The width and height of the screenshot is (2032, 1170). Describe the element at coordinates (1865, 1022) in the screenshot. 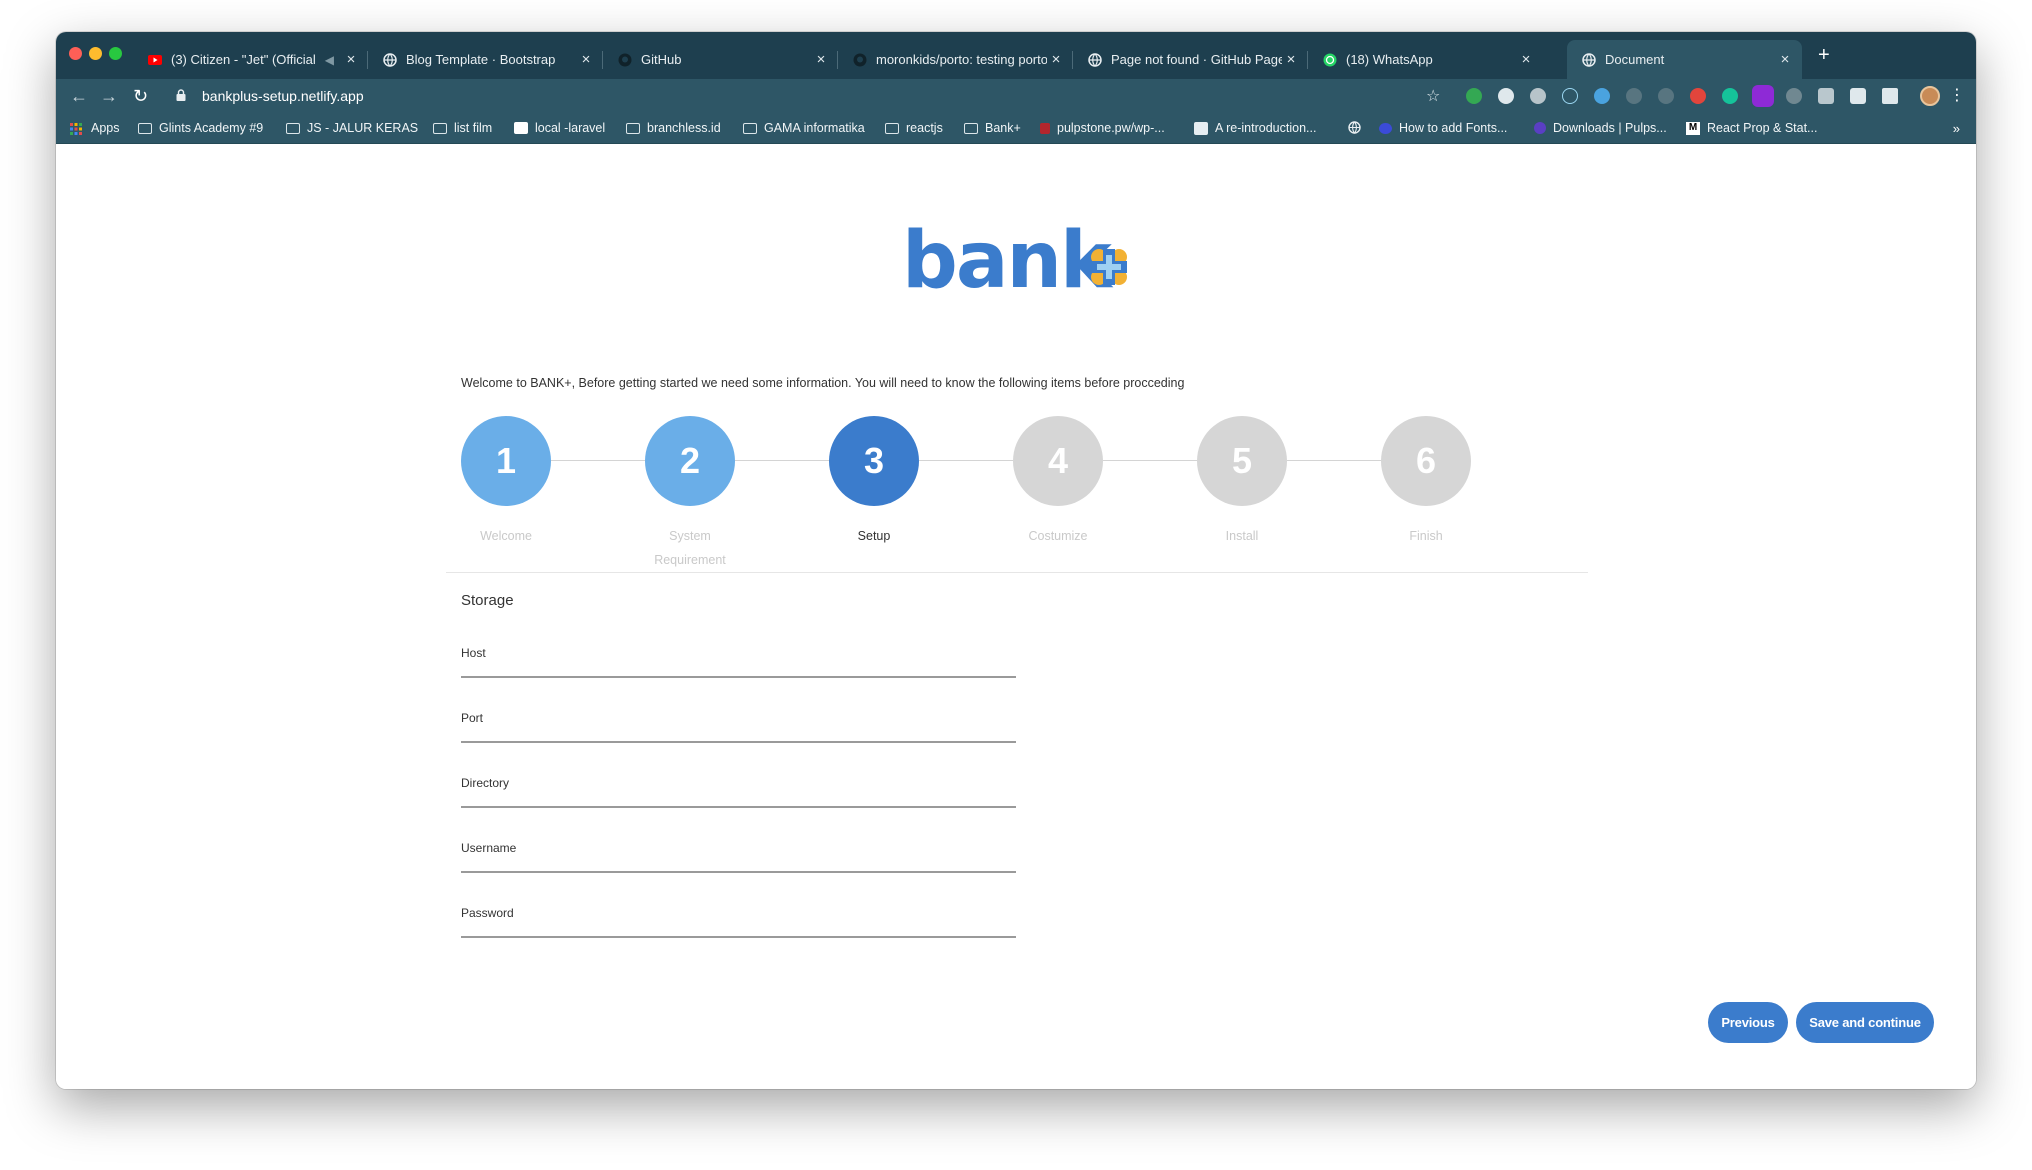

I see `save-and-continue-button: Save and continue` at that location.